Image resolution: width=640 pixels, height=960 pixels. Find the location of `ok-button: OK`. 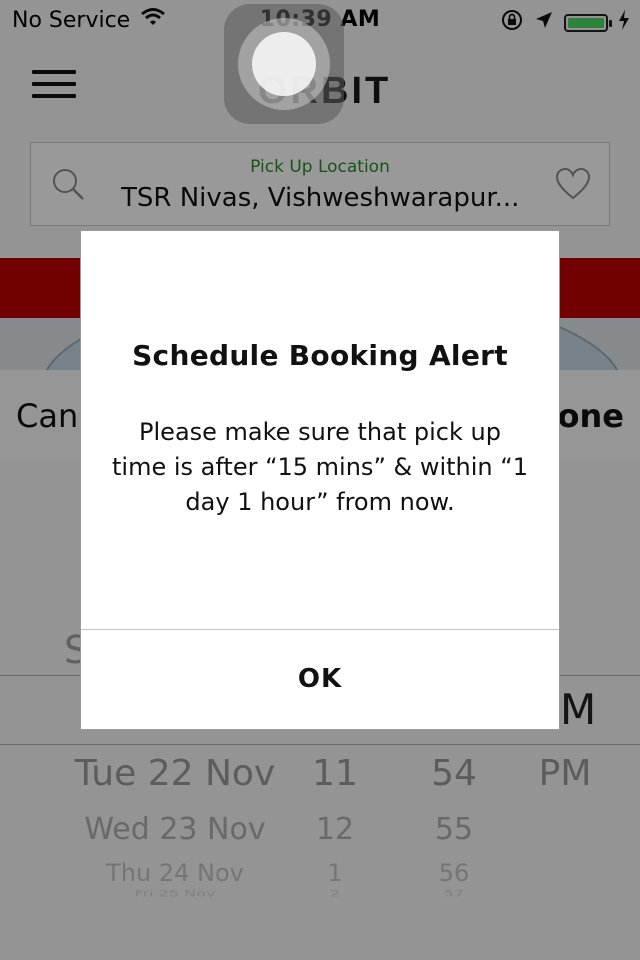

ok-button: OK is located at coordinates (320, 679).